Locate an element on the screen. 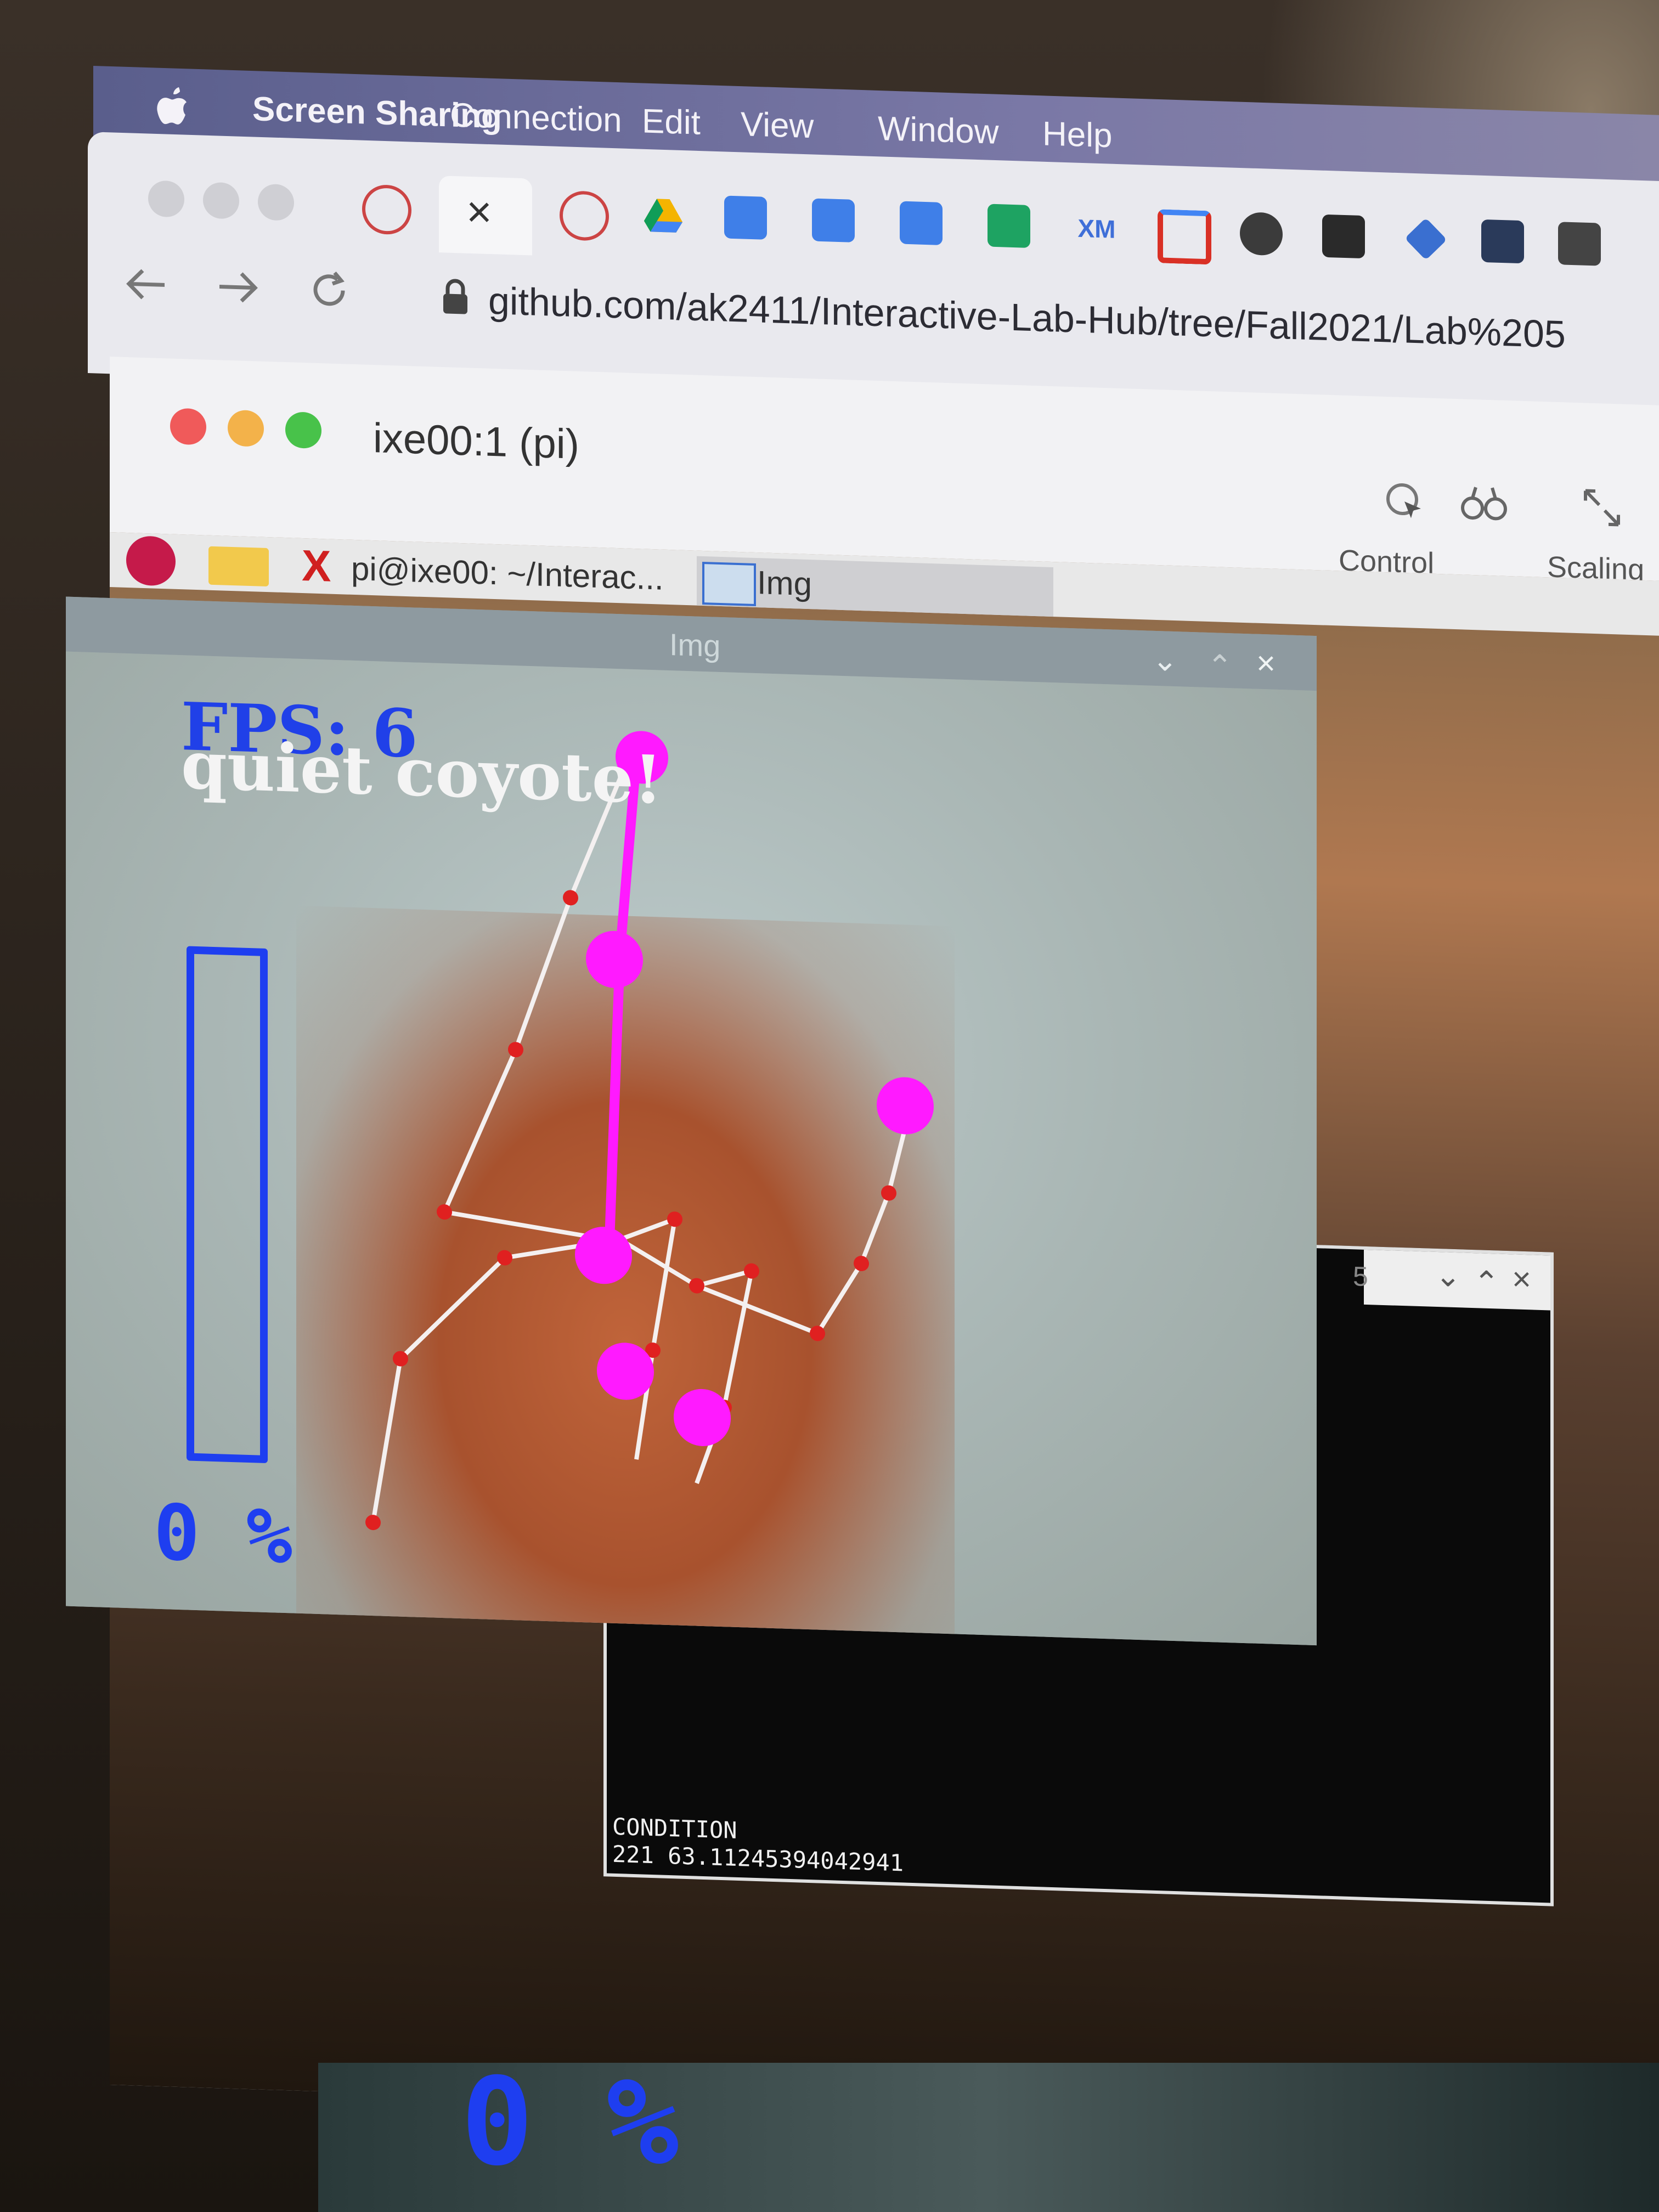 This screenshot has height=2212, width=1659. menu-edit: Edit is located at coordinates (672, 122).